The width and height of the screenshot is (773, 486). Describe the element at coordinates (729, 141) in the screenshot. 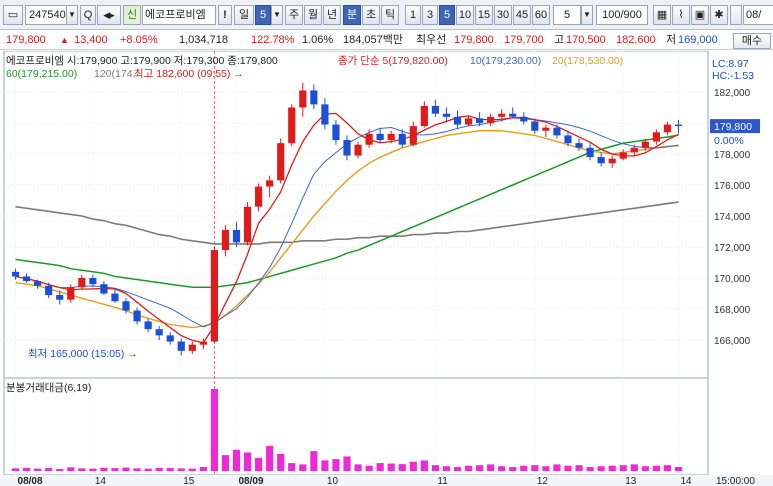

I see `current-pct-label: 0.00%` at that location.